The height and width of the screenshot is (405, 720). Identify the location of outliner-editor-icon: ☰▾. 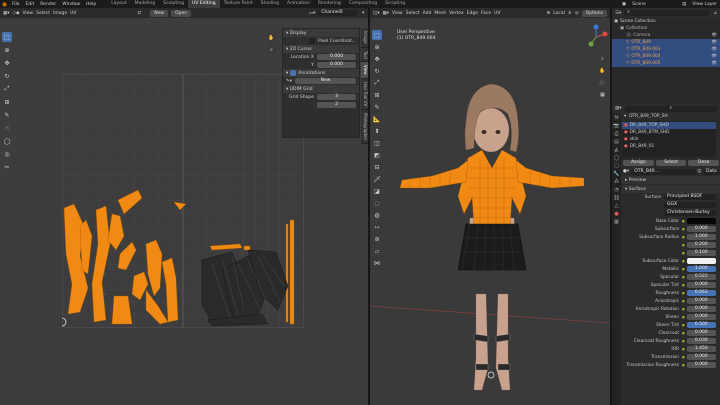
(618, 13).